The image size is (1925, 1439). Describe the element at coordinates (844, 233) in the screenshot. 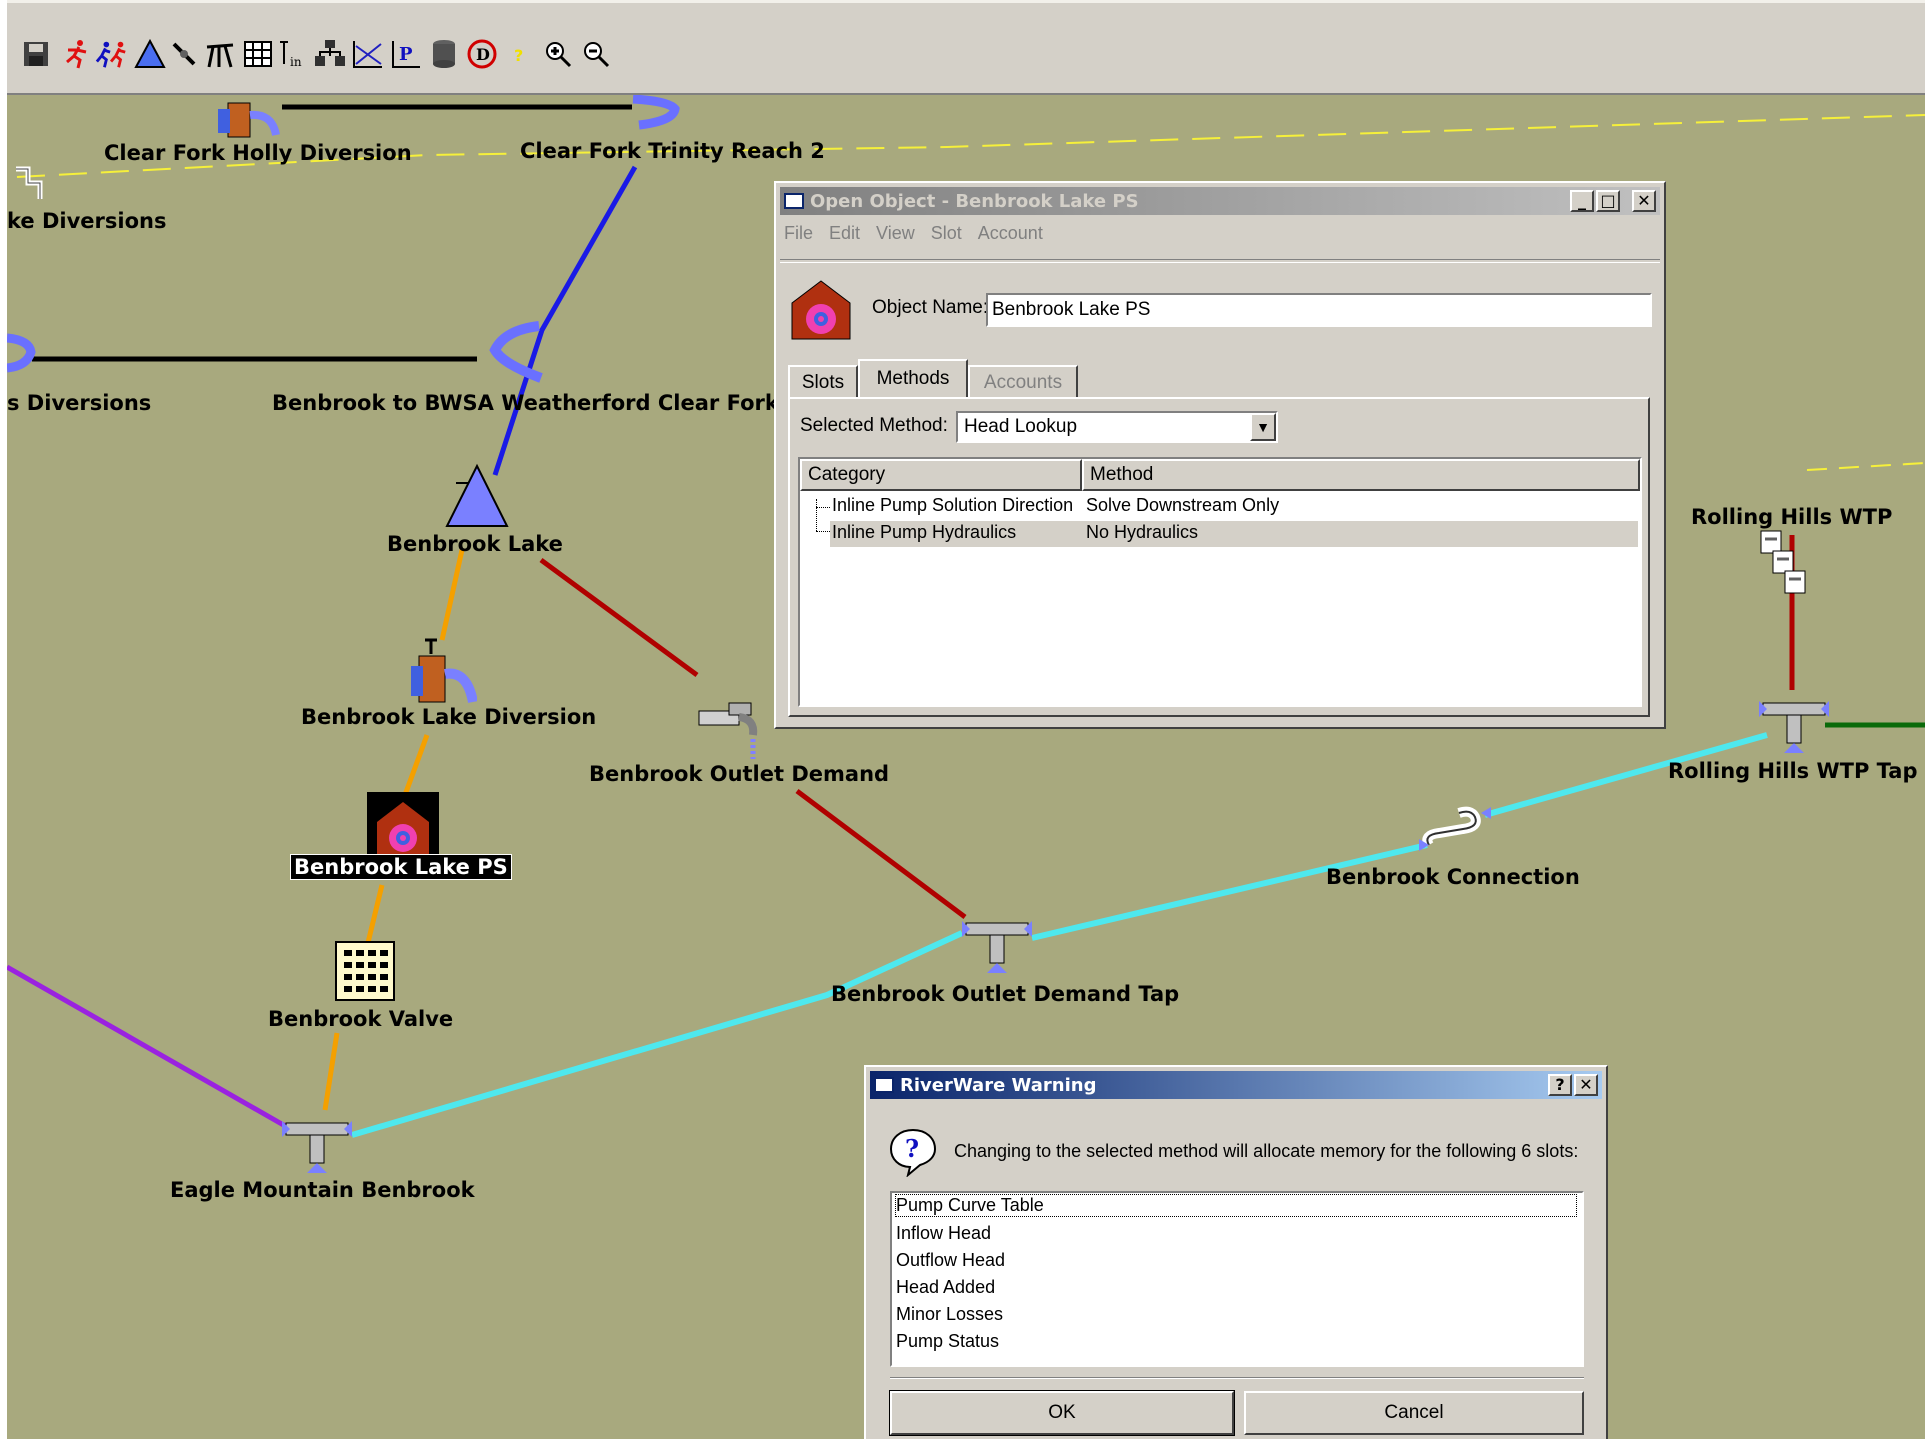

I see `menu-edit: Edit` at that location.